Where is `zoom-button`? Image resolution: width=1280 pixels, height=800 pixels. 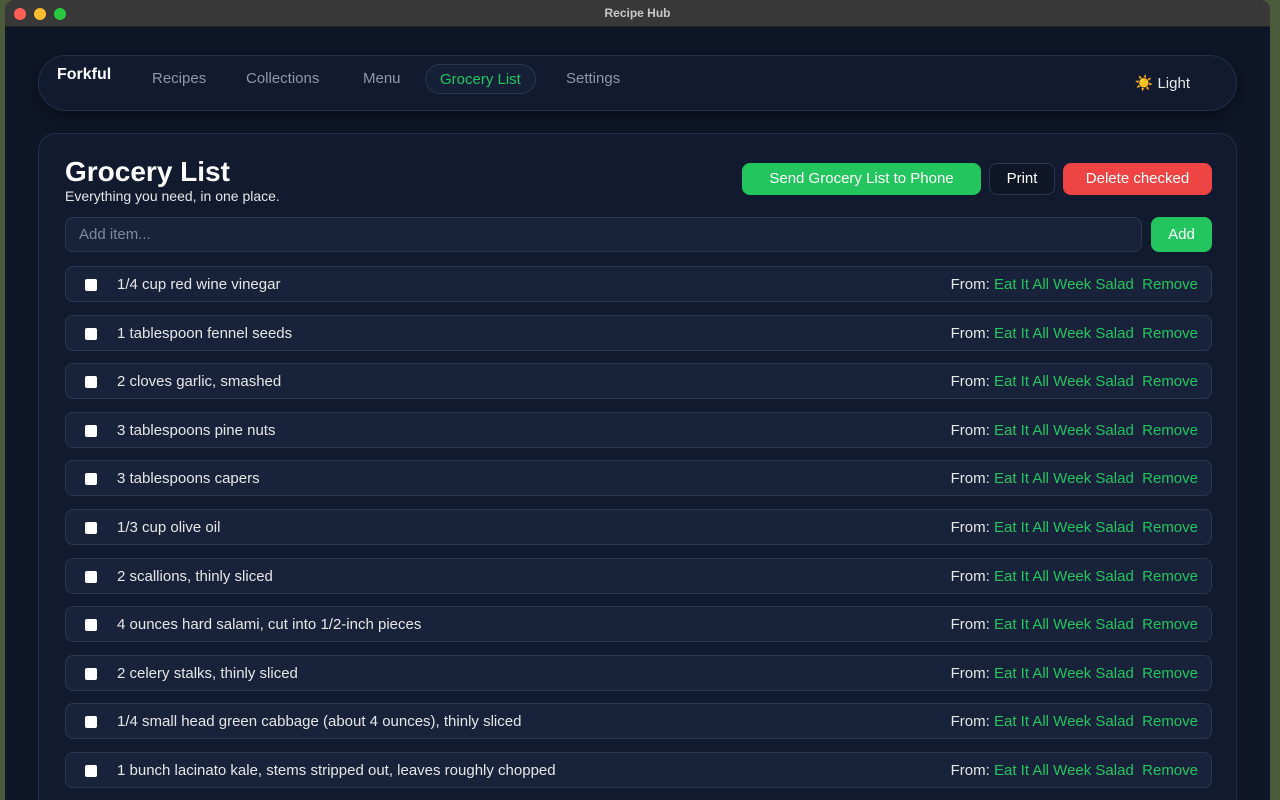 zoom-button is located at coordinates (60, 14).